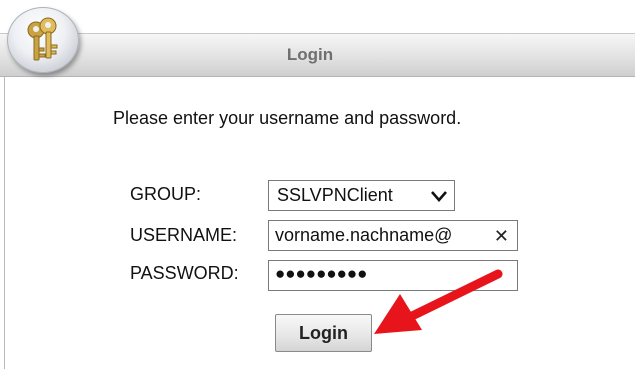 The width and height of the screenshot is (635, 369). I want to click on group-select-value: SSLVPNClient, so click(335, 195).